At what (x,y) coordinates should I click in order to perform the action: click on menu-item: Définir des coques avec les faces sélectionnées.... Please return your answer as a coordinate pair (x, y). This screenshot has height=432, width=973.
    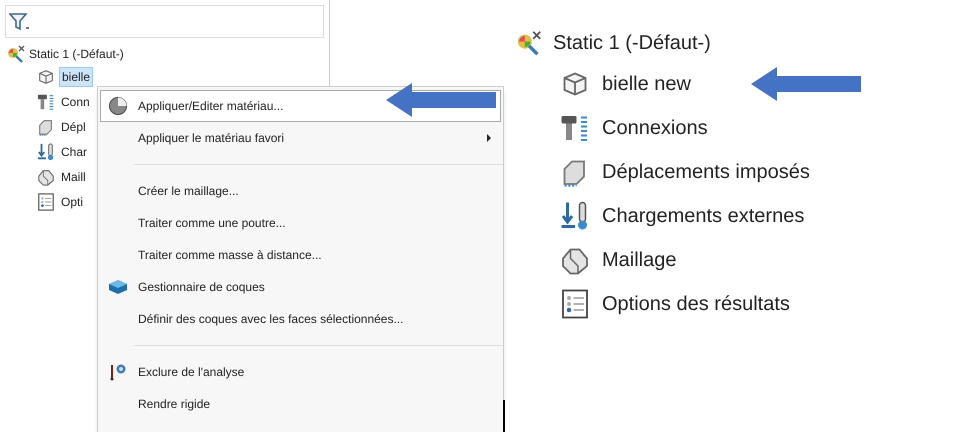
    Looking at the image, I should click on (300, 319).